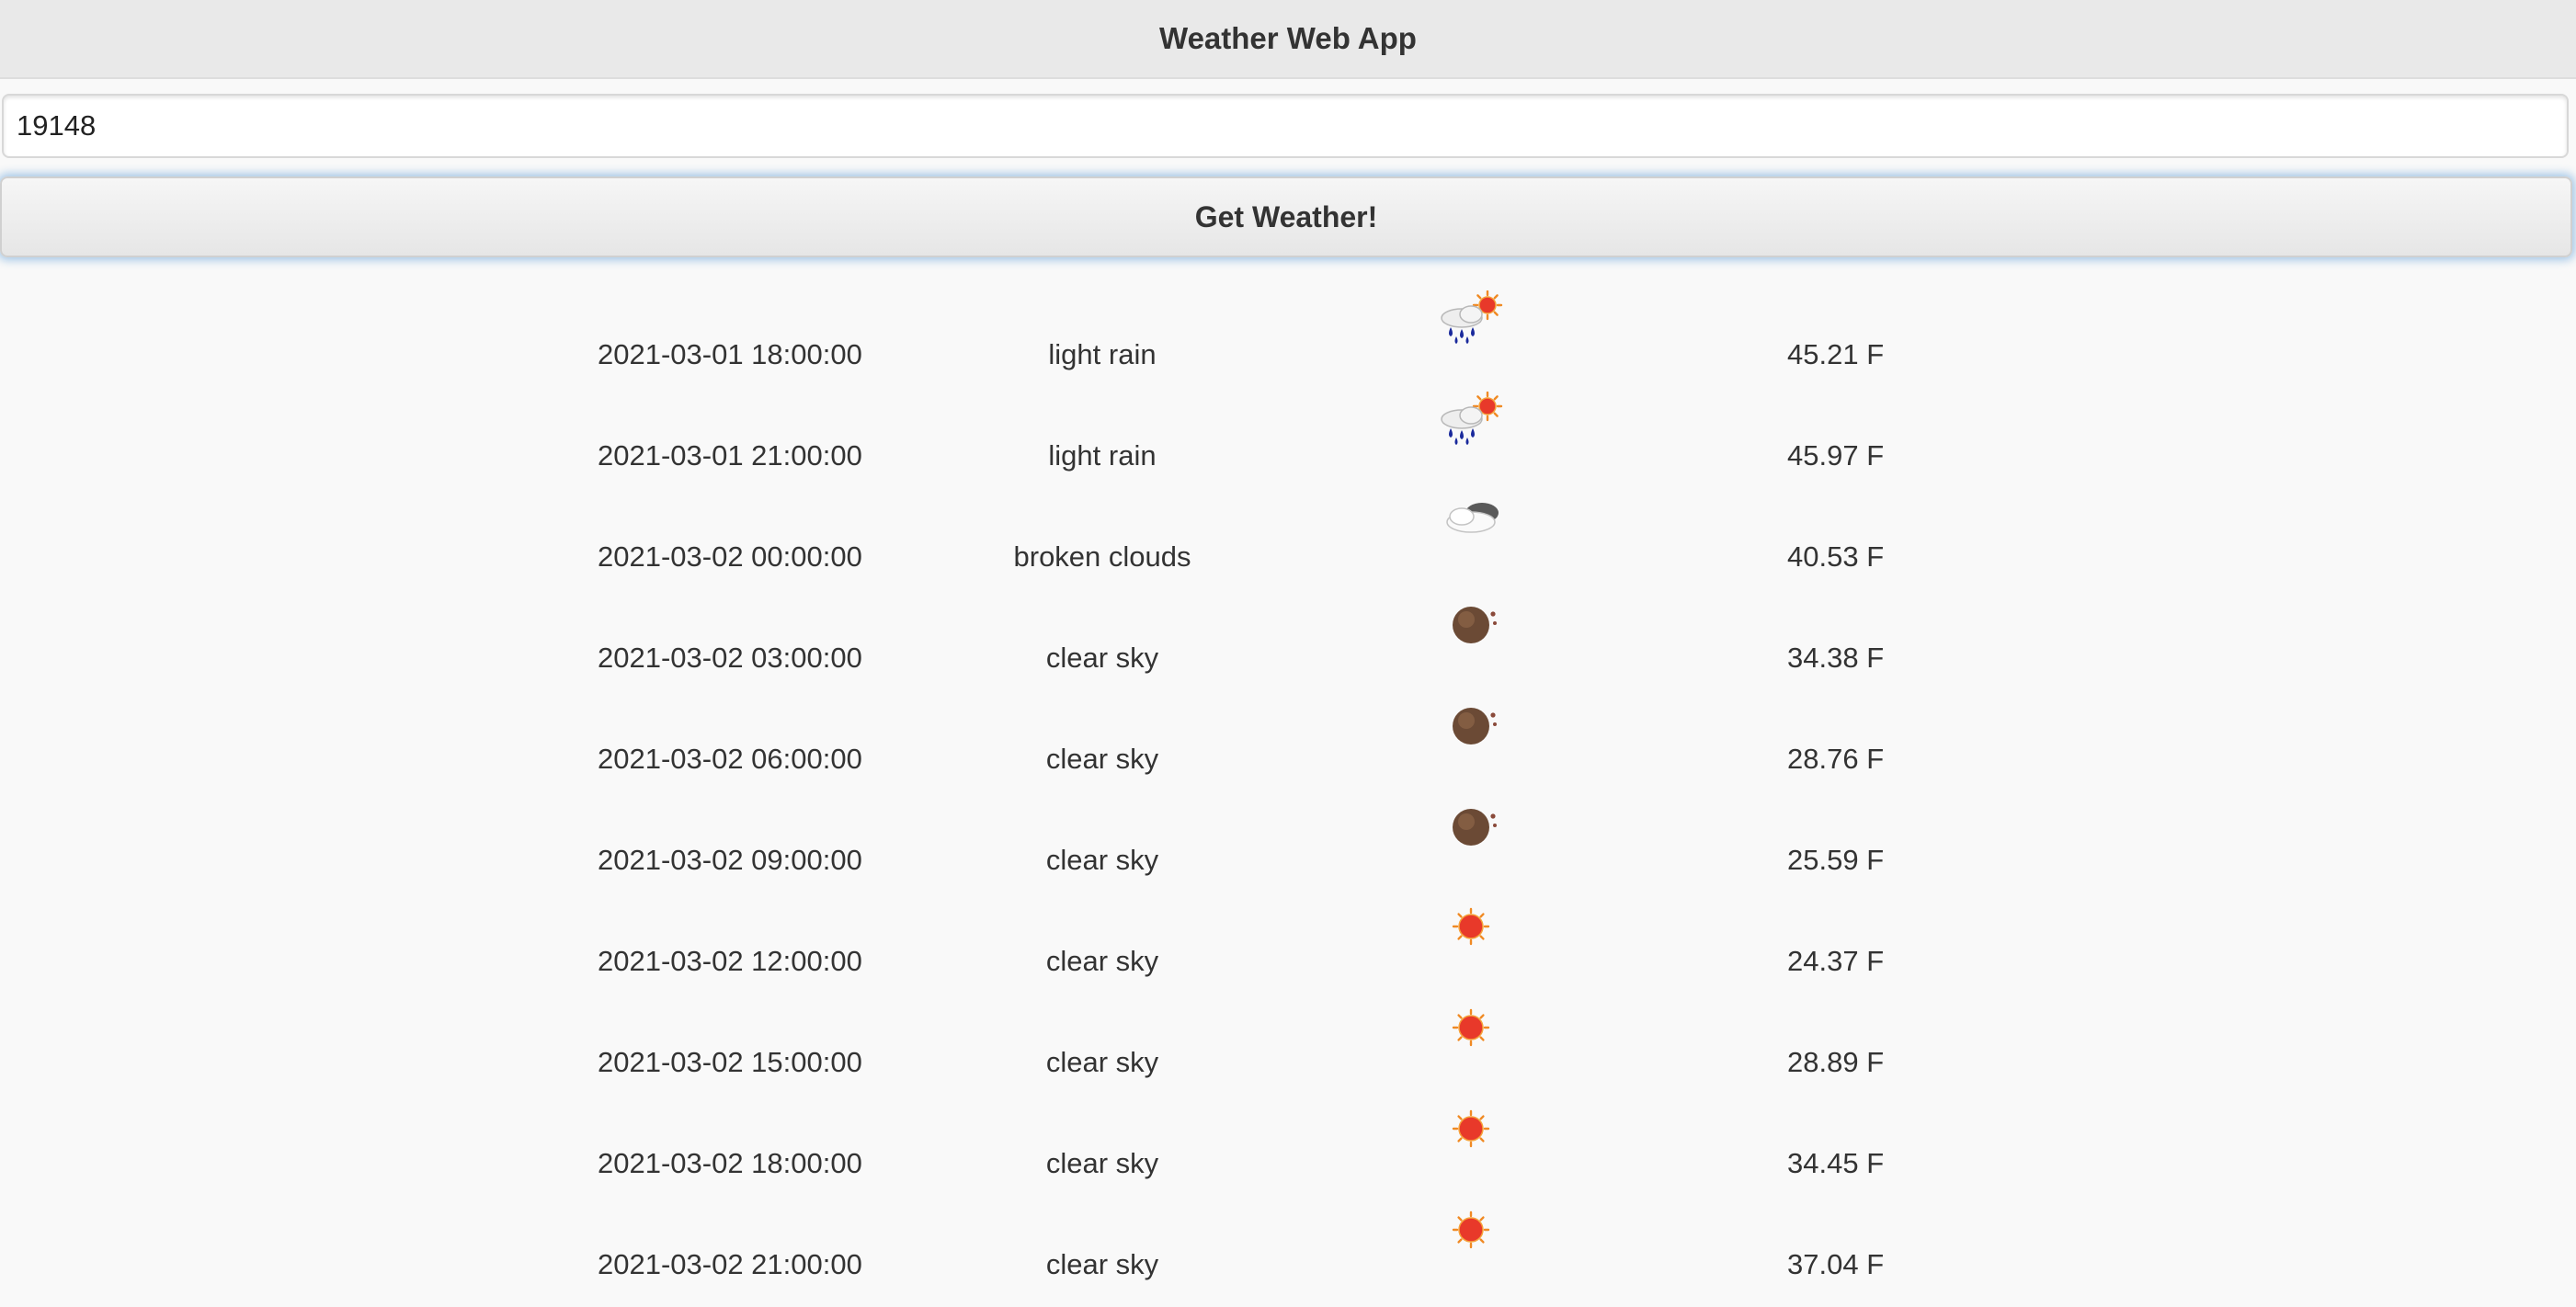 The width and height of the screenshot is (2576, 1307). I want to click on app-header: Weather Web App, so click(1288, 39).